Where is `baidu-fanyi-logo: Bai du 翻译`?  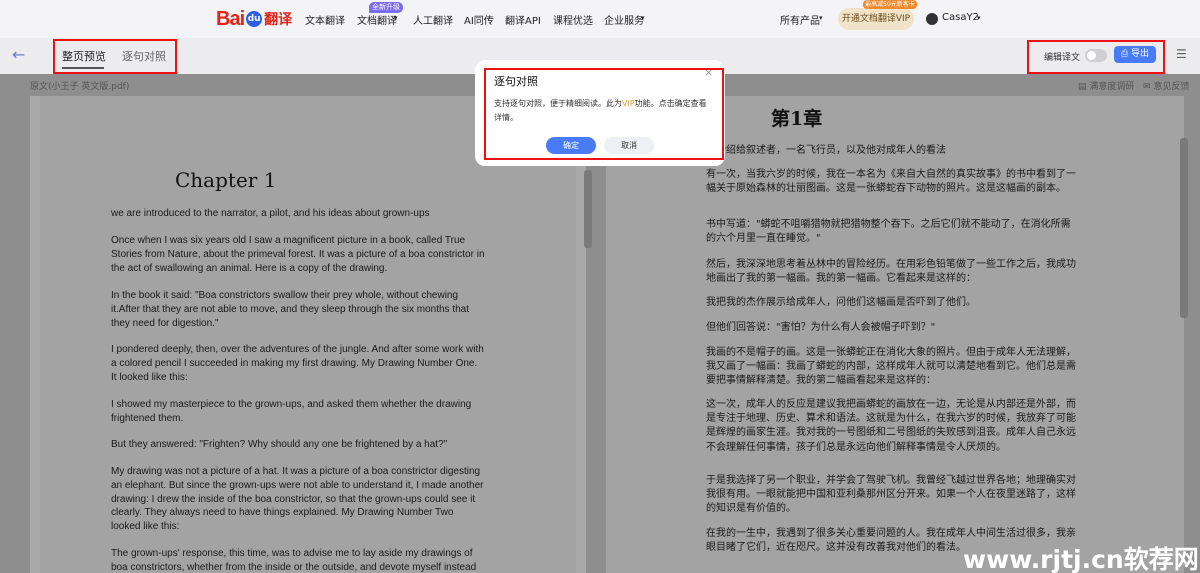
baidu-fanyi-logo: Bai du 翻译 is located at coordinates (254, 19).